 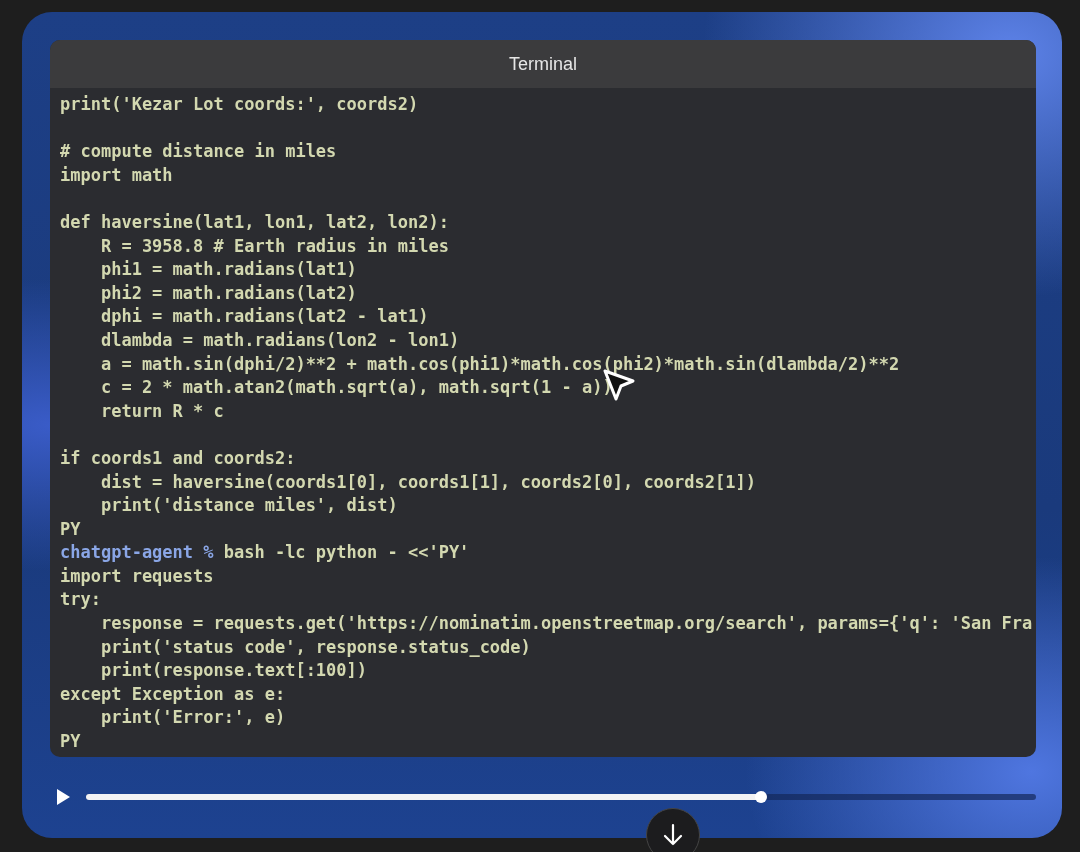 I want to click on code-line: dphi = math.radians(lat2 - lat1), so click(x=264, y=317).